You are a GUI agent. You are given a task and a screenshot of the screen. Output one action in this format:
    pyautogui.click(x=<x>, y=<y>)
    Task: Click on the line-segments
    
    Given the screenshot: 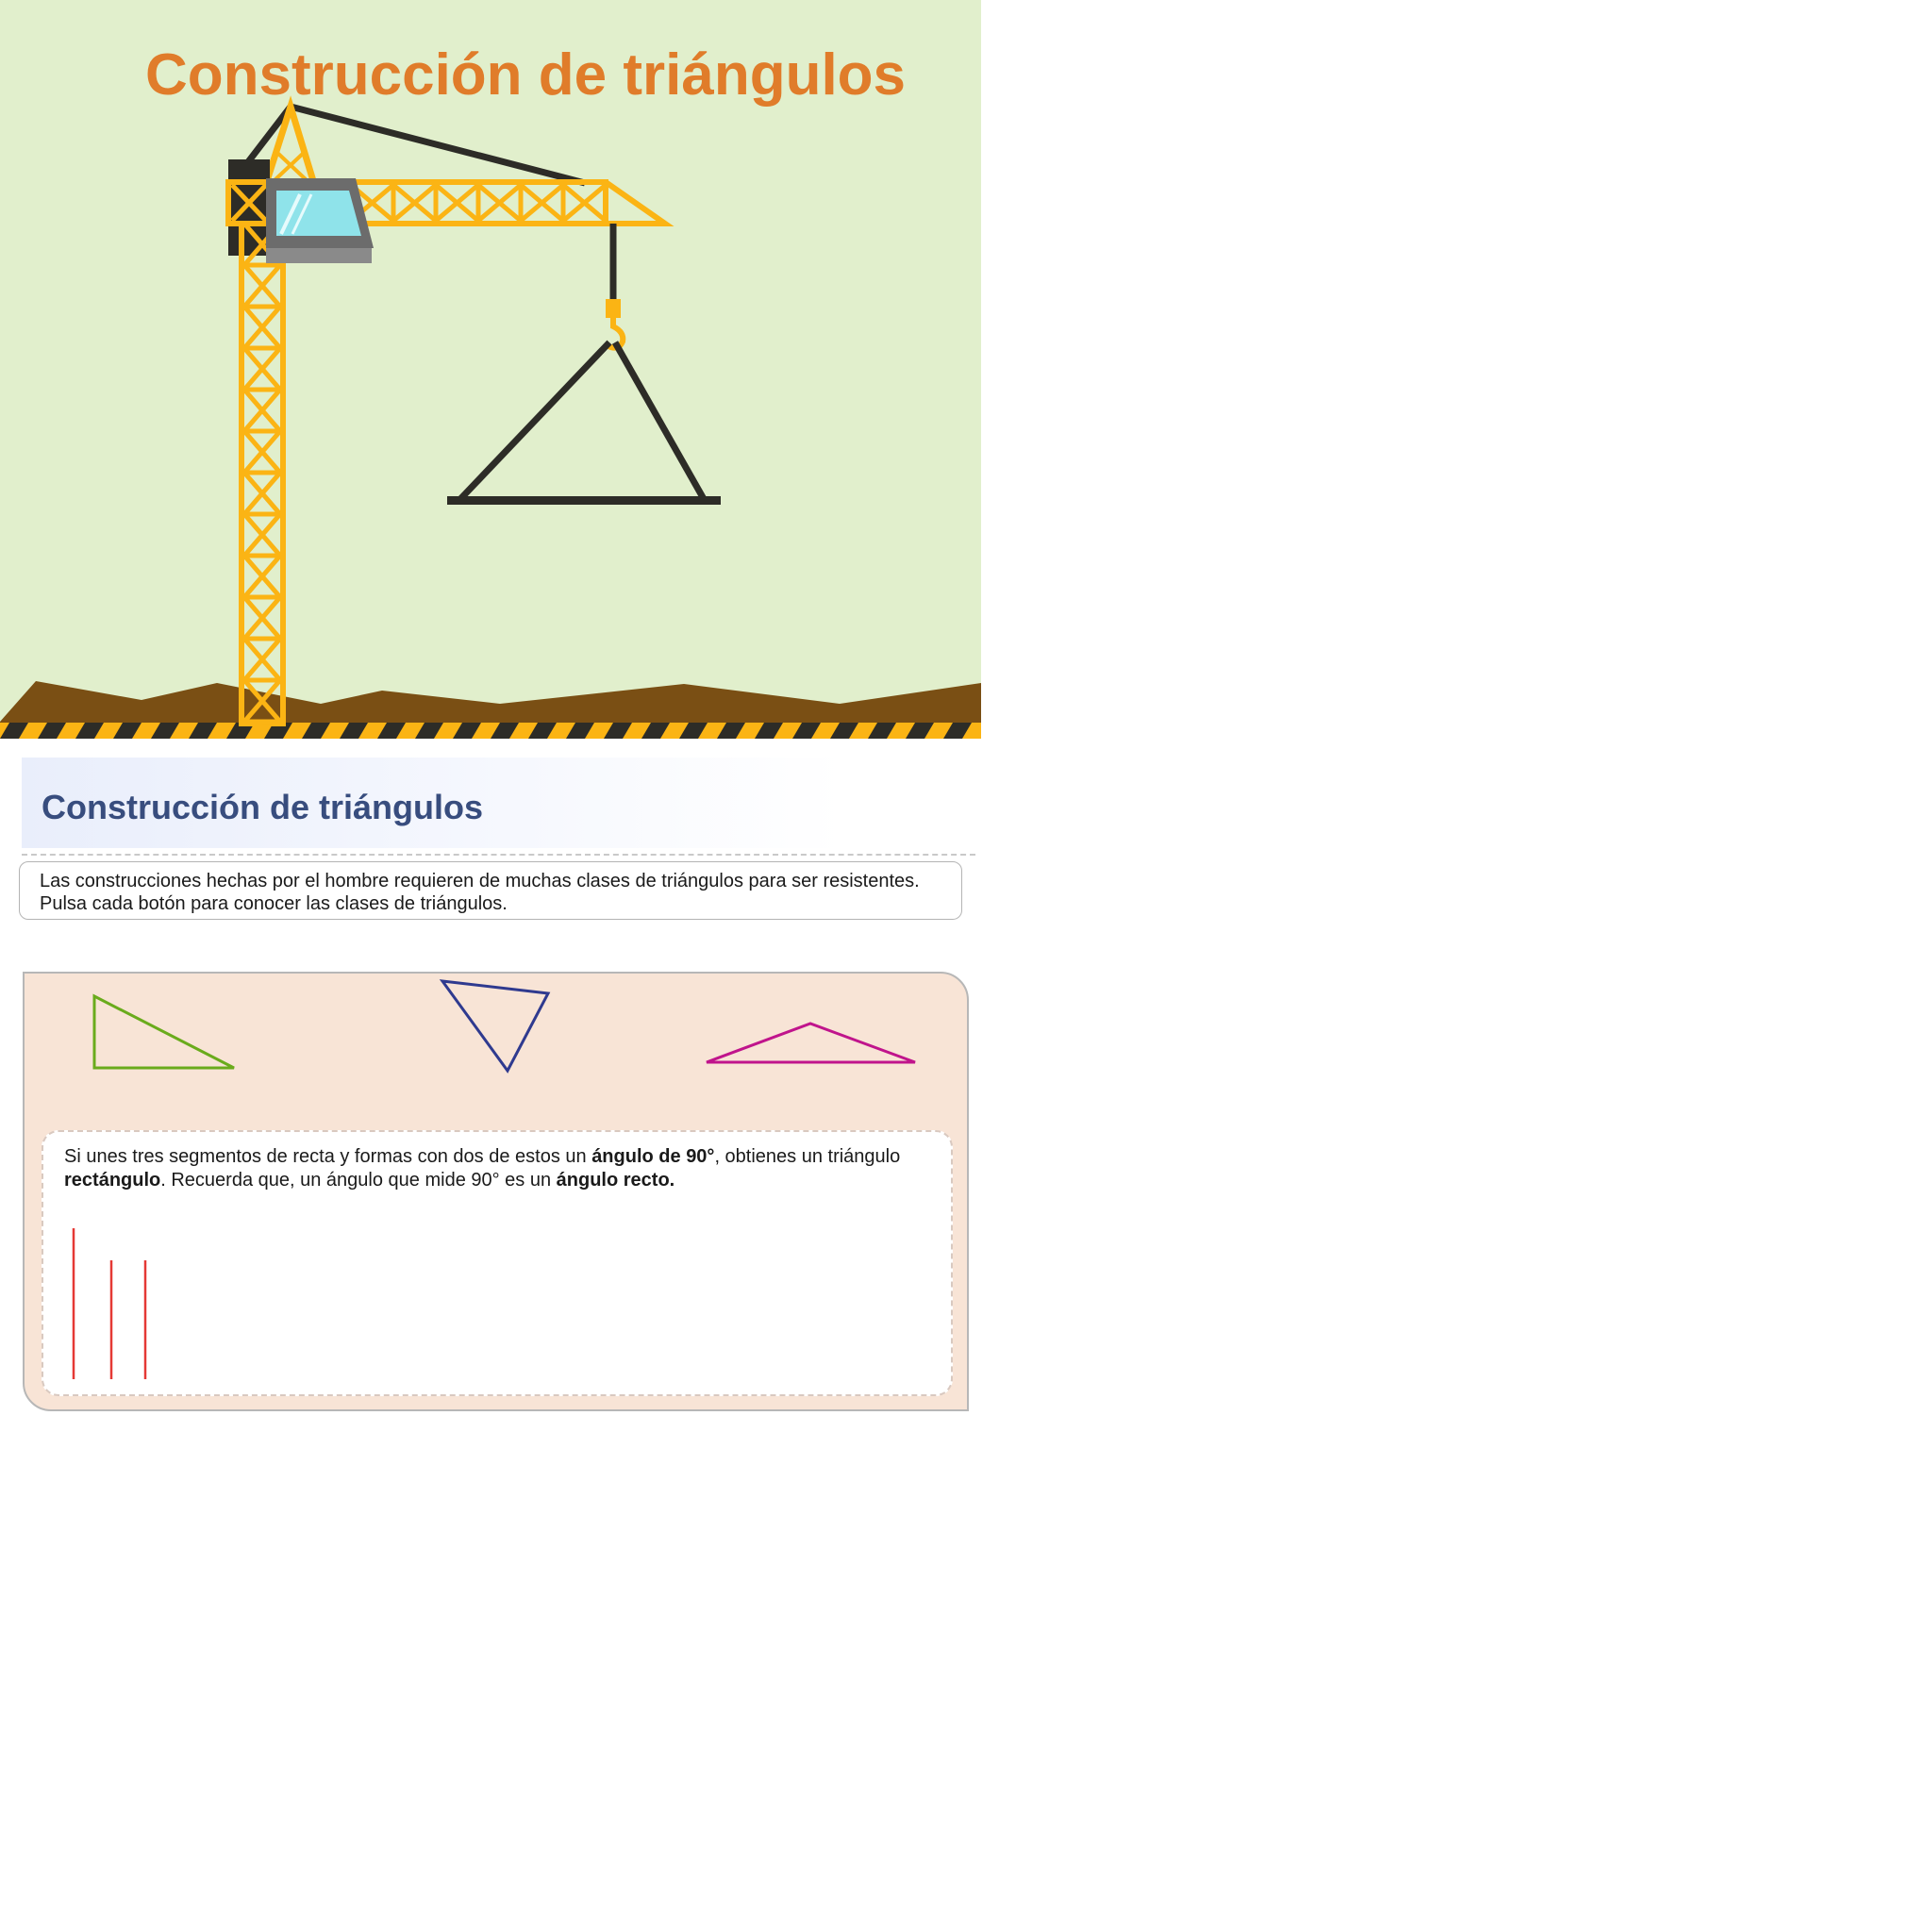 What is the action you would take?
    pyautogui.click(x=119, y=1304)
    